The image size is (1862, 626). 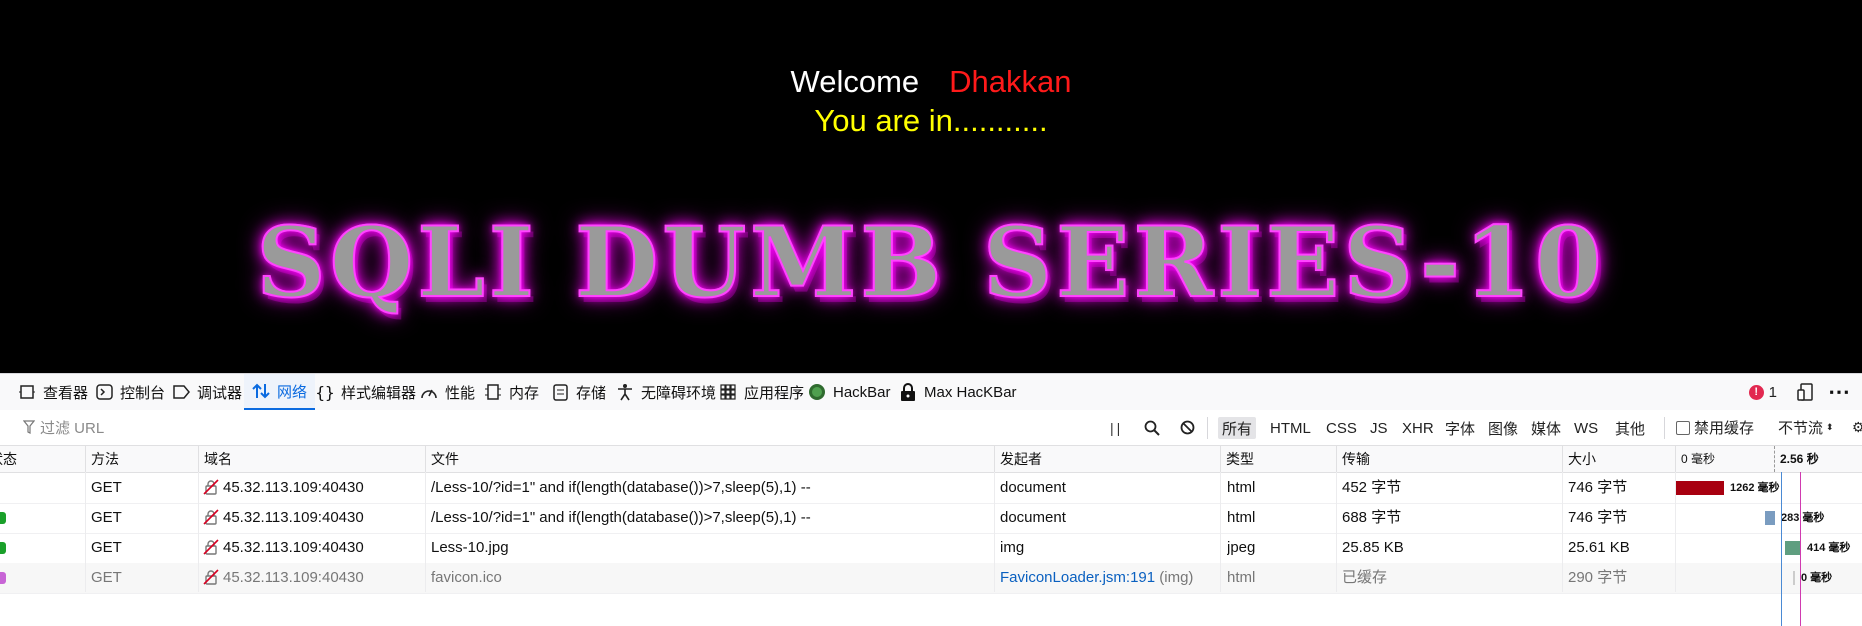 I want to click on type-cell: jpeg, so click(x=1241, y=547).